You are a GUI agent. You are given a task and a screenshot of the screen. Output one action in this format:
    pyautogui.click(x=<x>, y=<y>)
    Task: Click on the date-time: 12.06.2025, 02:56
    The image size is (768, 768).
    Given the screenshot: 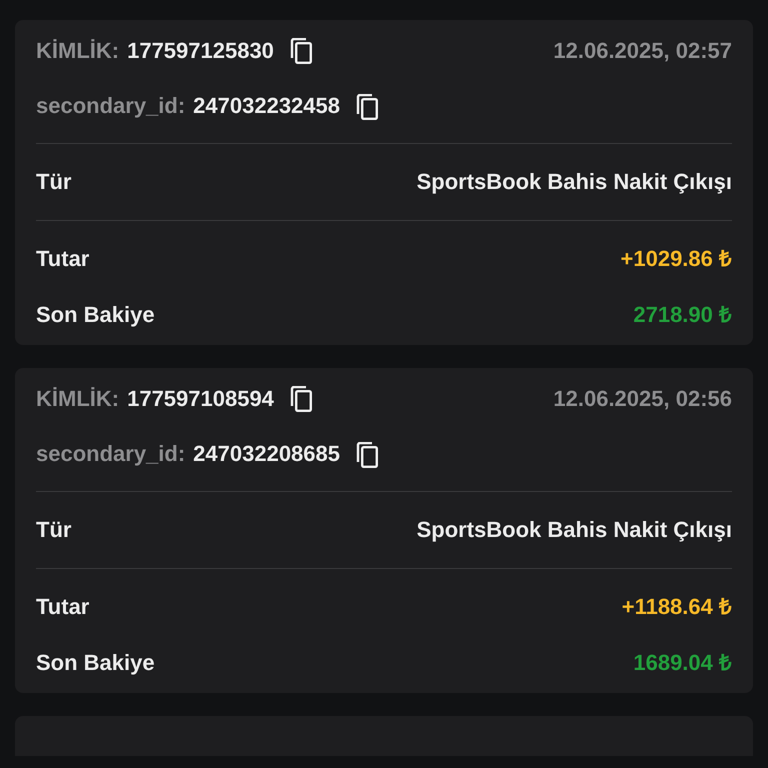 What is the action you would take?
    pyautogui.click(x=642, y=399)
    